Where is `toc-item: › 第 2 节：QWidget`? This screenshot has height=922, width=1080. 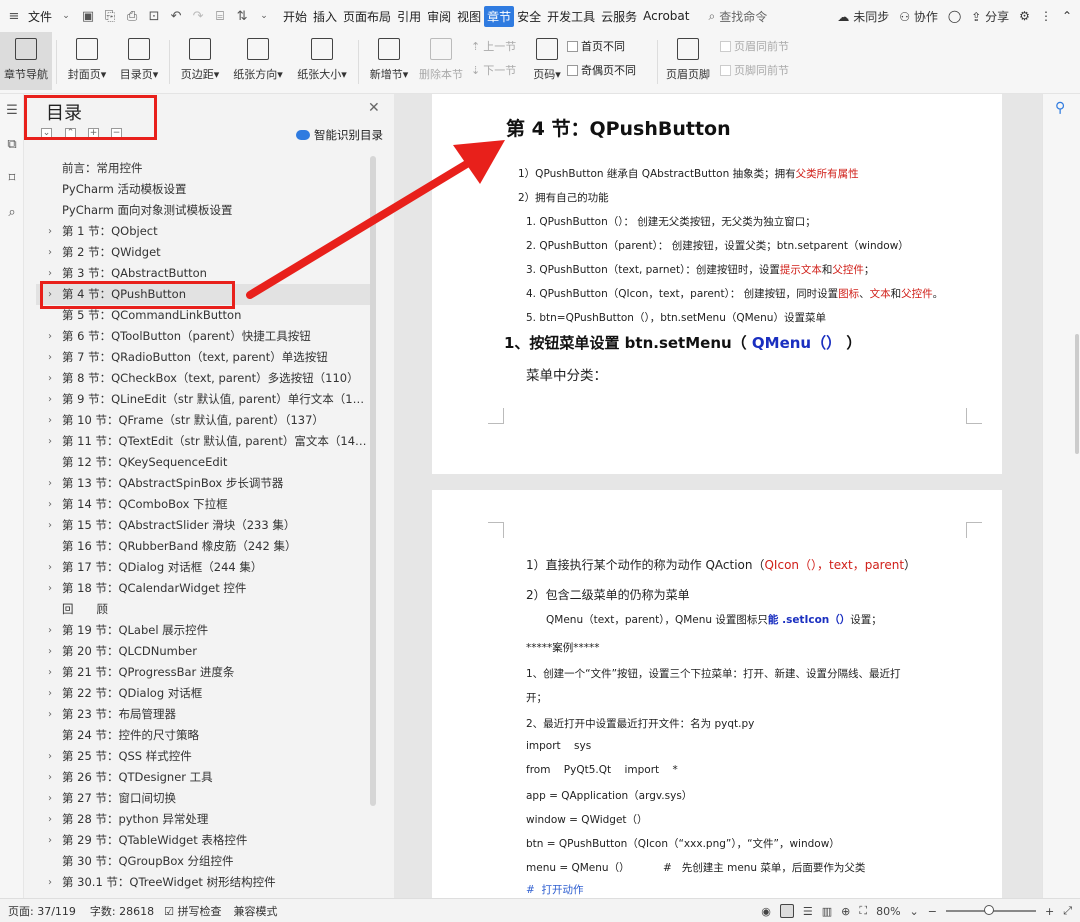
toc-item: › 第 2 节：QWidget is located at coordinates (203, 252).